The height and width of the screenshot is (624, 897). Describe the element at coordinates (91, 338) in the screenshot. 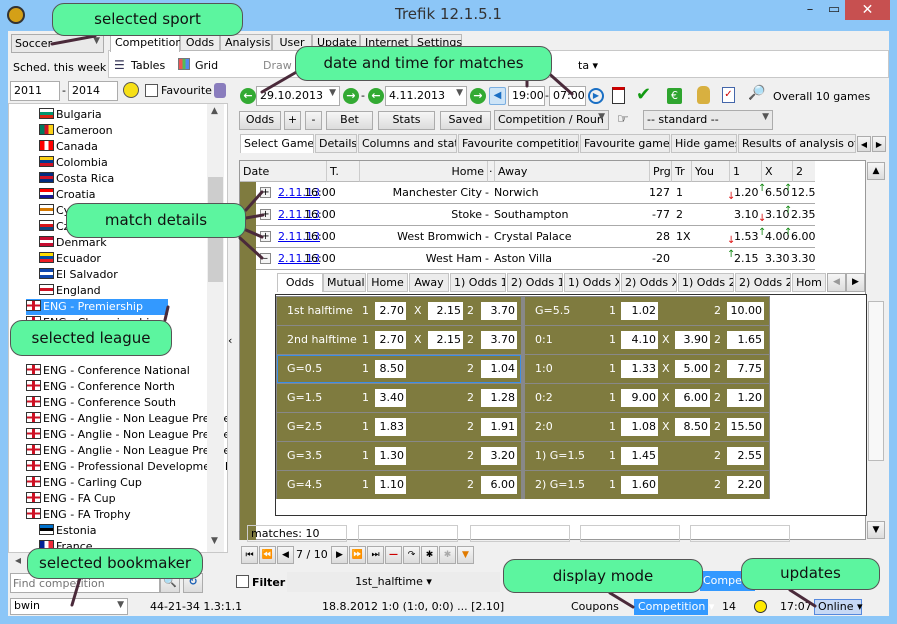

I see `callout-selected-league: selected league` at that location.